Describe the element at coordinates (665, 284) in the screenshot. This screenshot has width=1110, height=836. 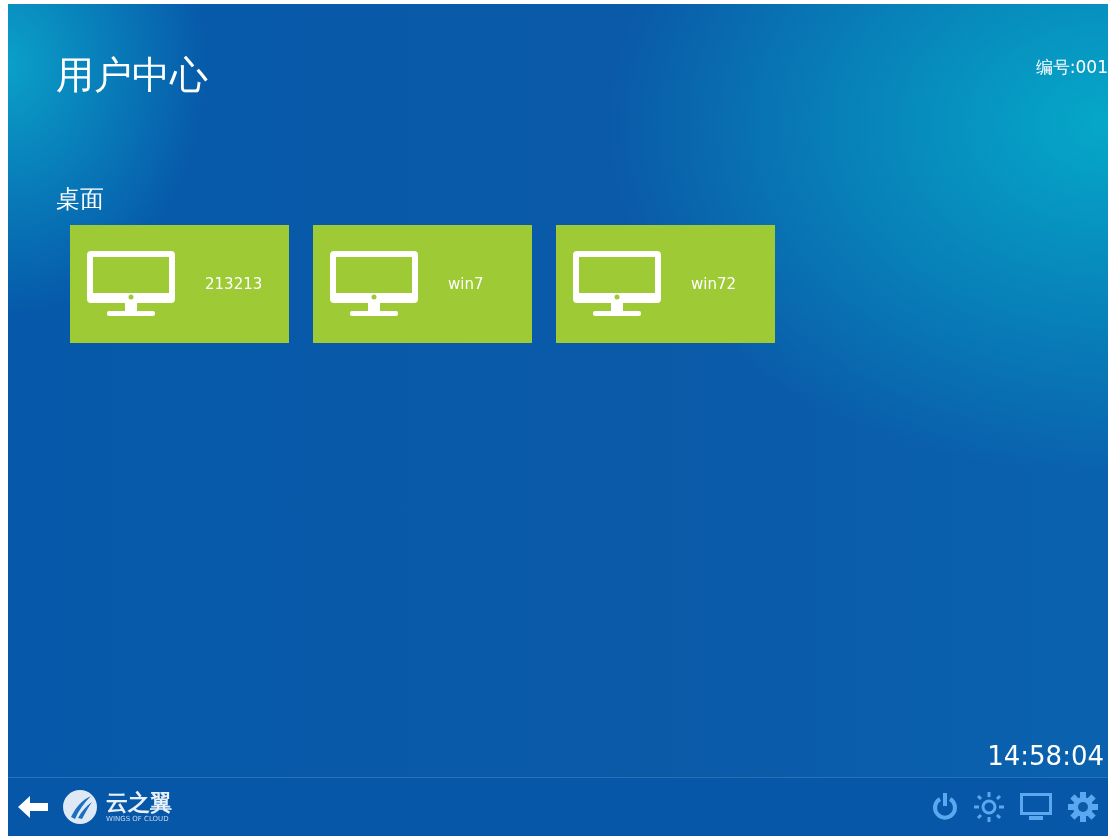
I see `desktop-tile: win72` at that location.